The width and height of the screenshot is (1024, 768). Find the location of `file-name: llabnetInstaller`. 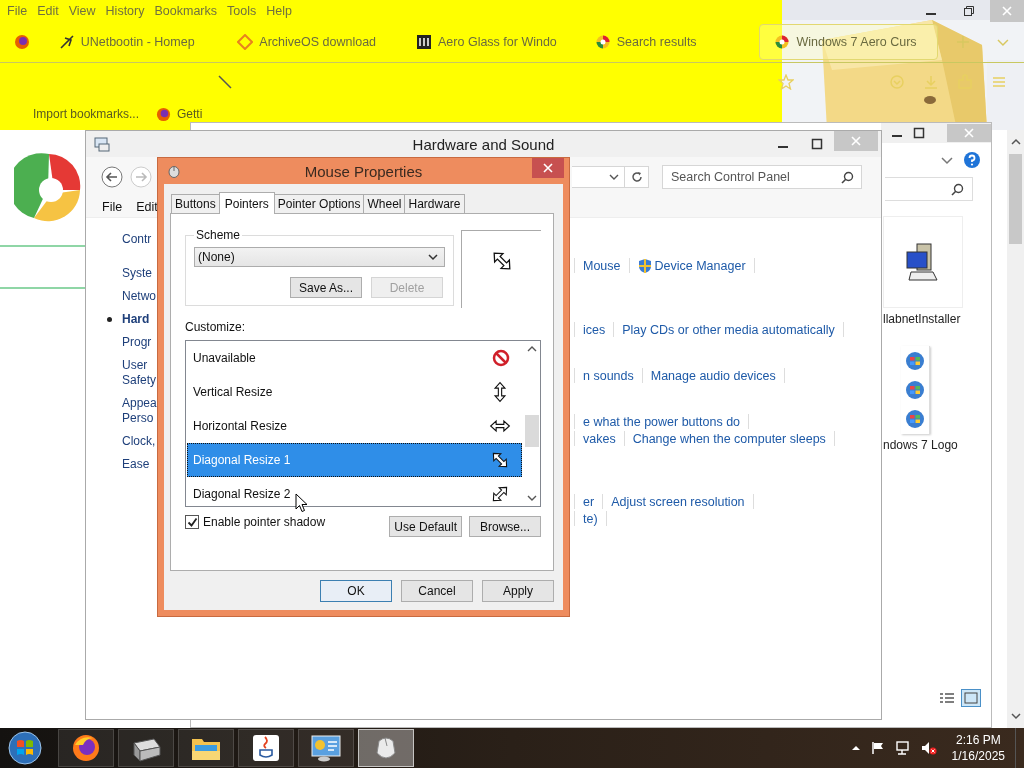

file-name: llabnetInstaller is located at coordinates (922, 319).